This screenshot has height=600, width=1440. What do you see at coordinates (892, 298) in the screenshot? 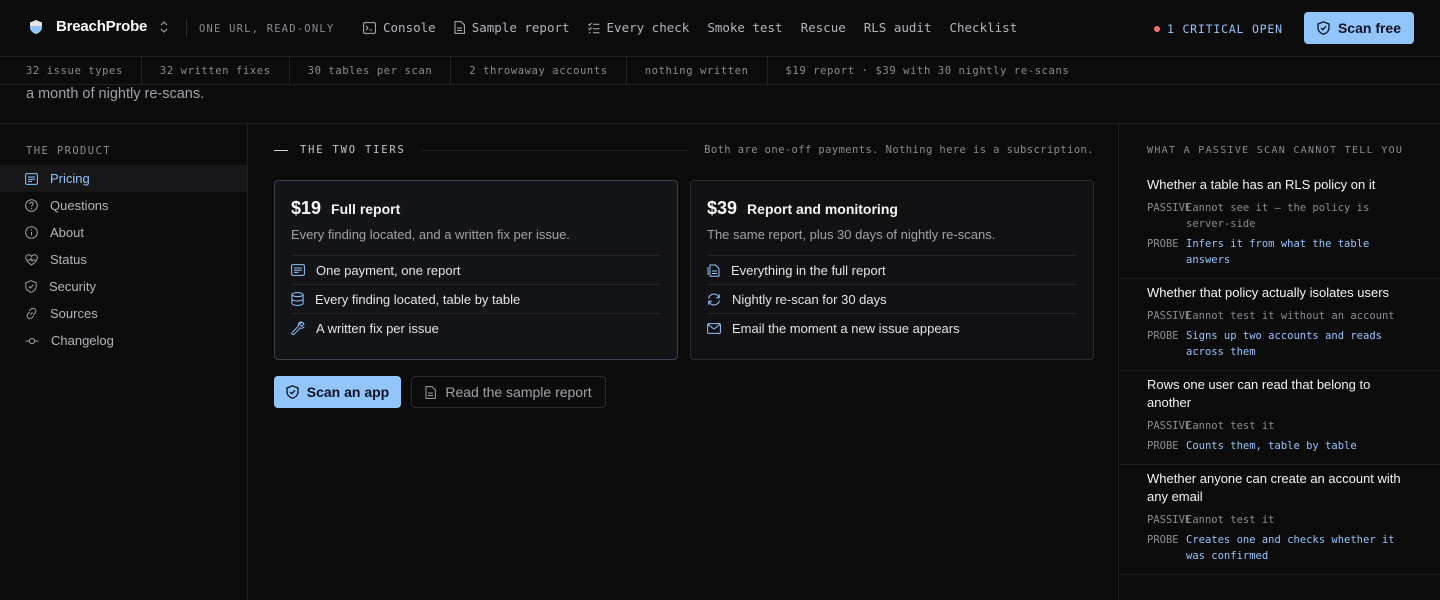
I see `feature-row: Nightly re-scan for 30 days` at bounding box center [892, 298].